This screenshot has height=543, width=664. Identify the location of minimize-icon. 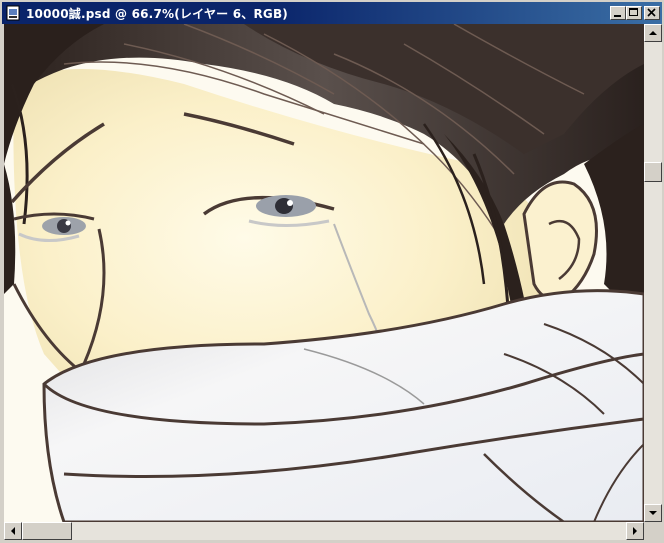
(617, 16).